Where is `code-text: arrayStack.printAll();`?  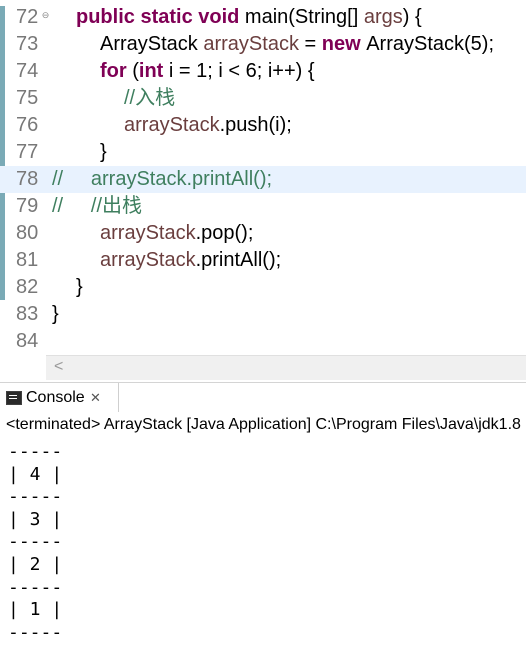 code-text: arrayStack.printAll(); is located at coordinates (190, 260).